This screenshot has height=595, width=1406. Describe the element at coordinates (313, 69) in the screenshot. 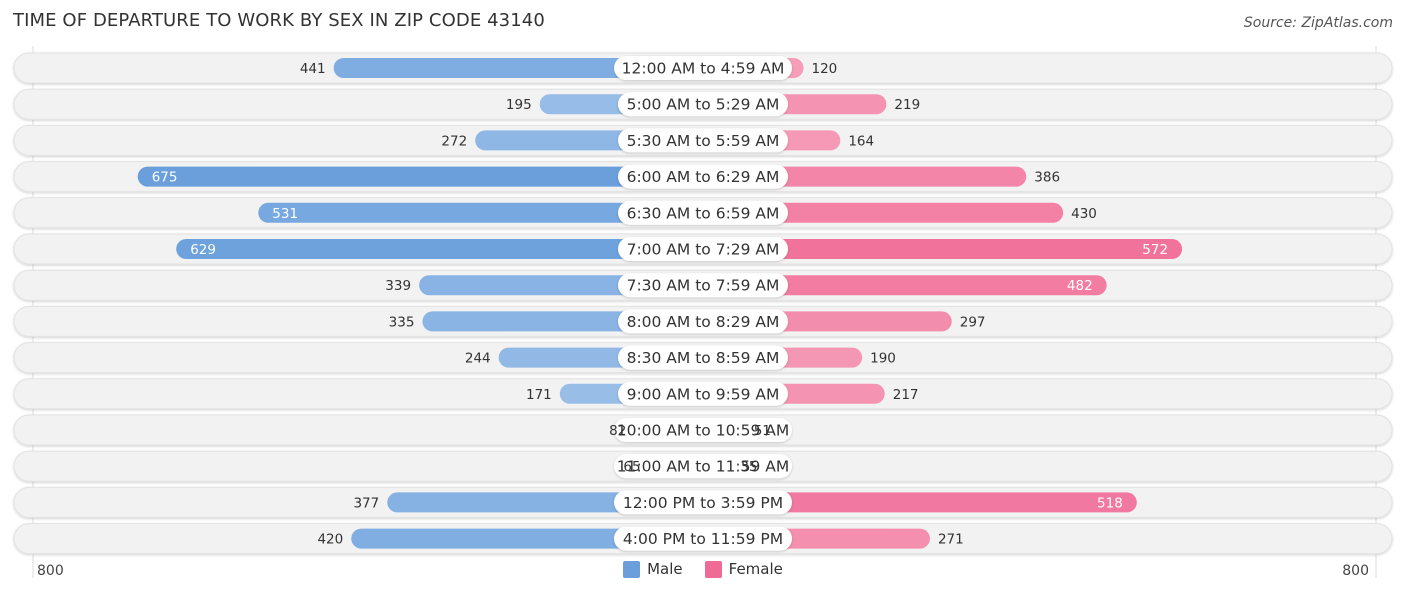

I see `value-label-male: 441` at that location.